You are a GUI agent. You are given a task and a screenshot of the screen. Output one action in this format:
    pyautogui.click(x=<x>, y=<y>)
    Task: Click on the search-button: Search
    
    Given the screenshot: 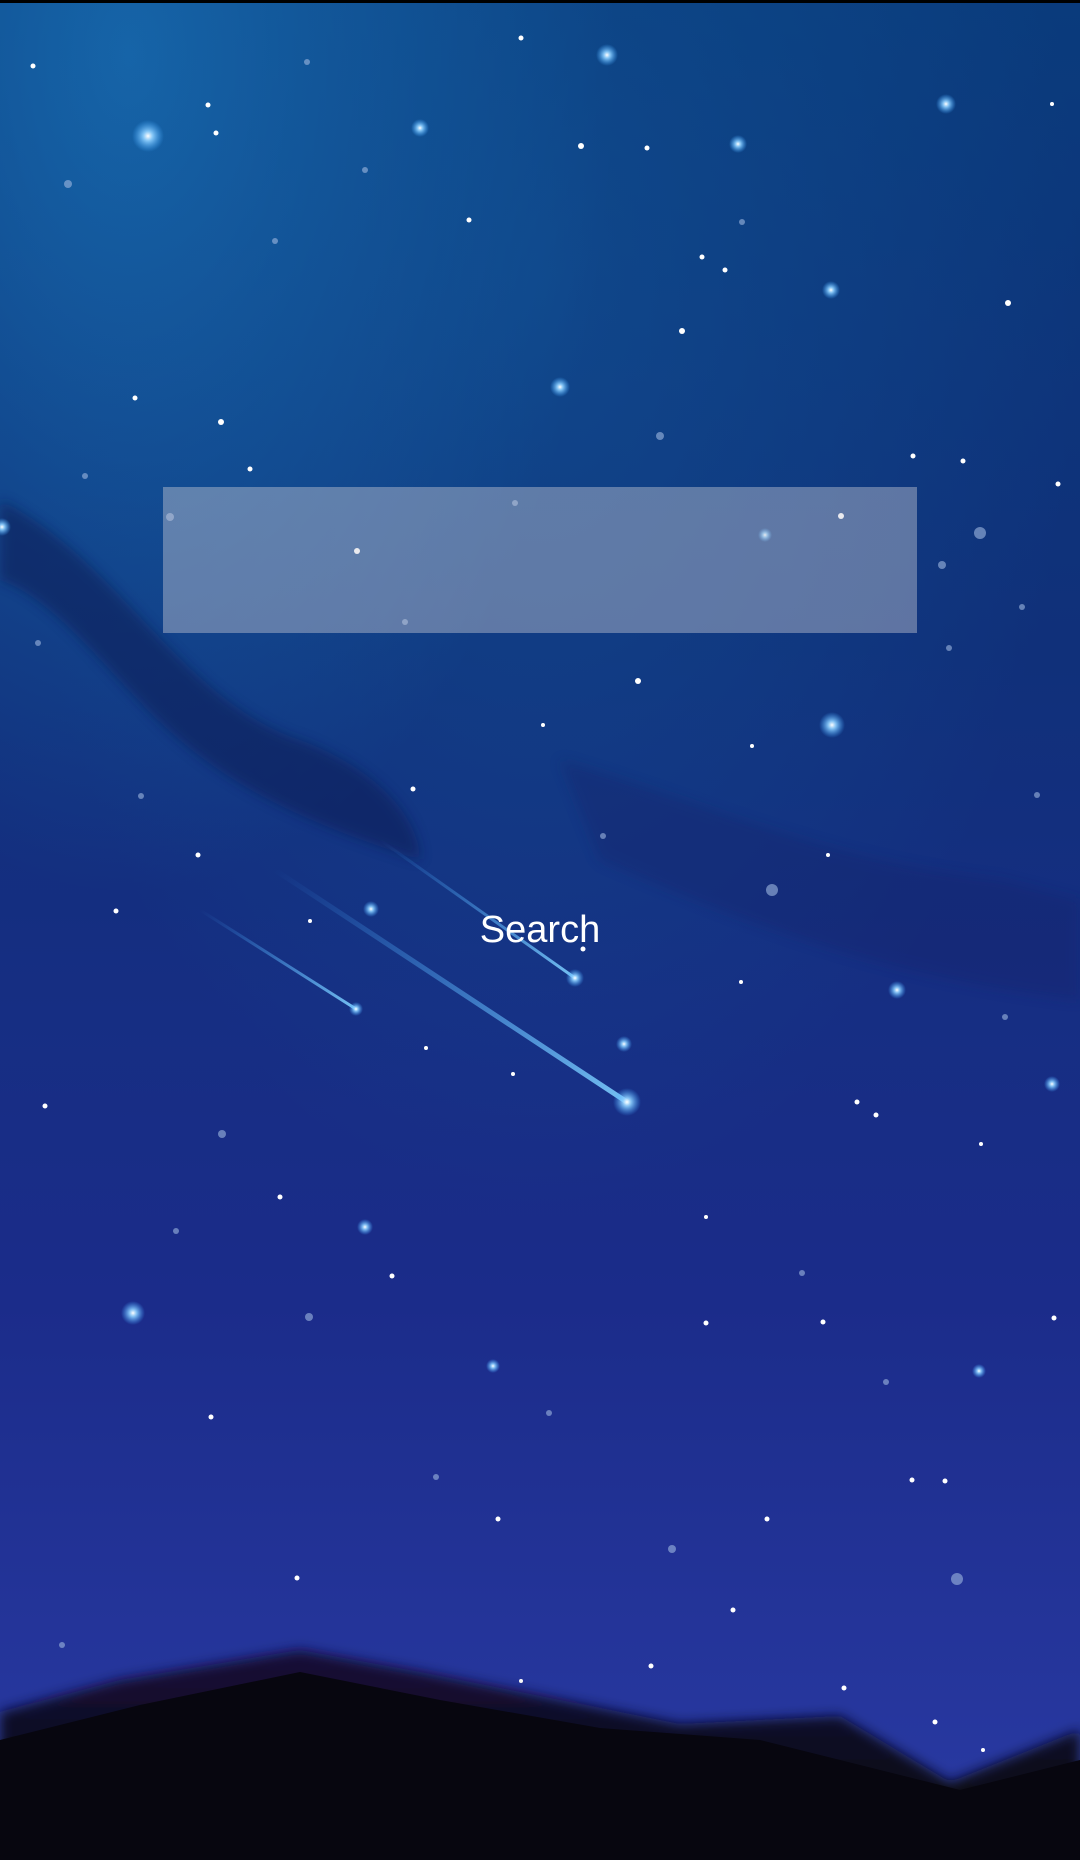 What is the action you would take?
    pyautogui.click(x=540, y=930)
    